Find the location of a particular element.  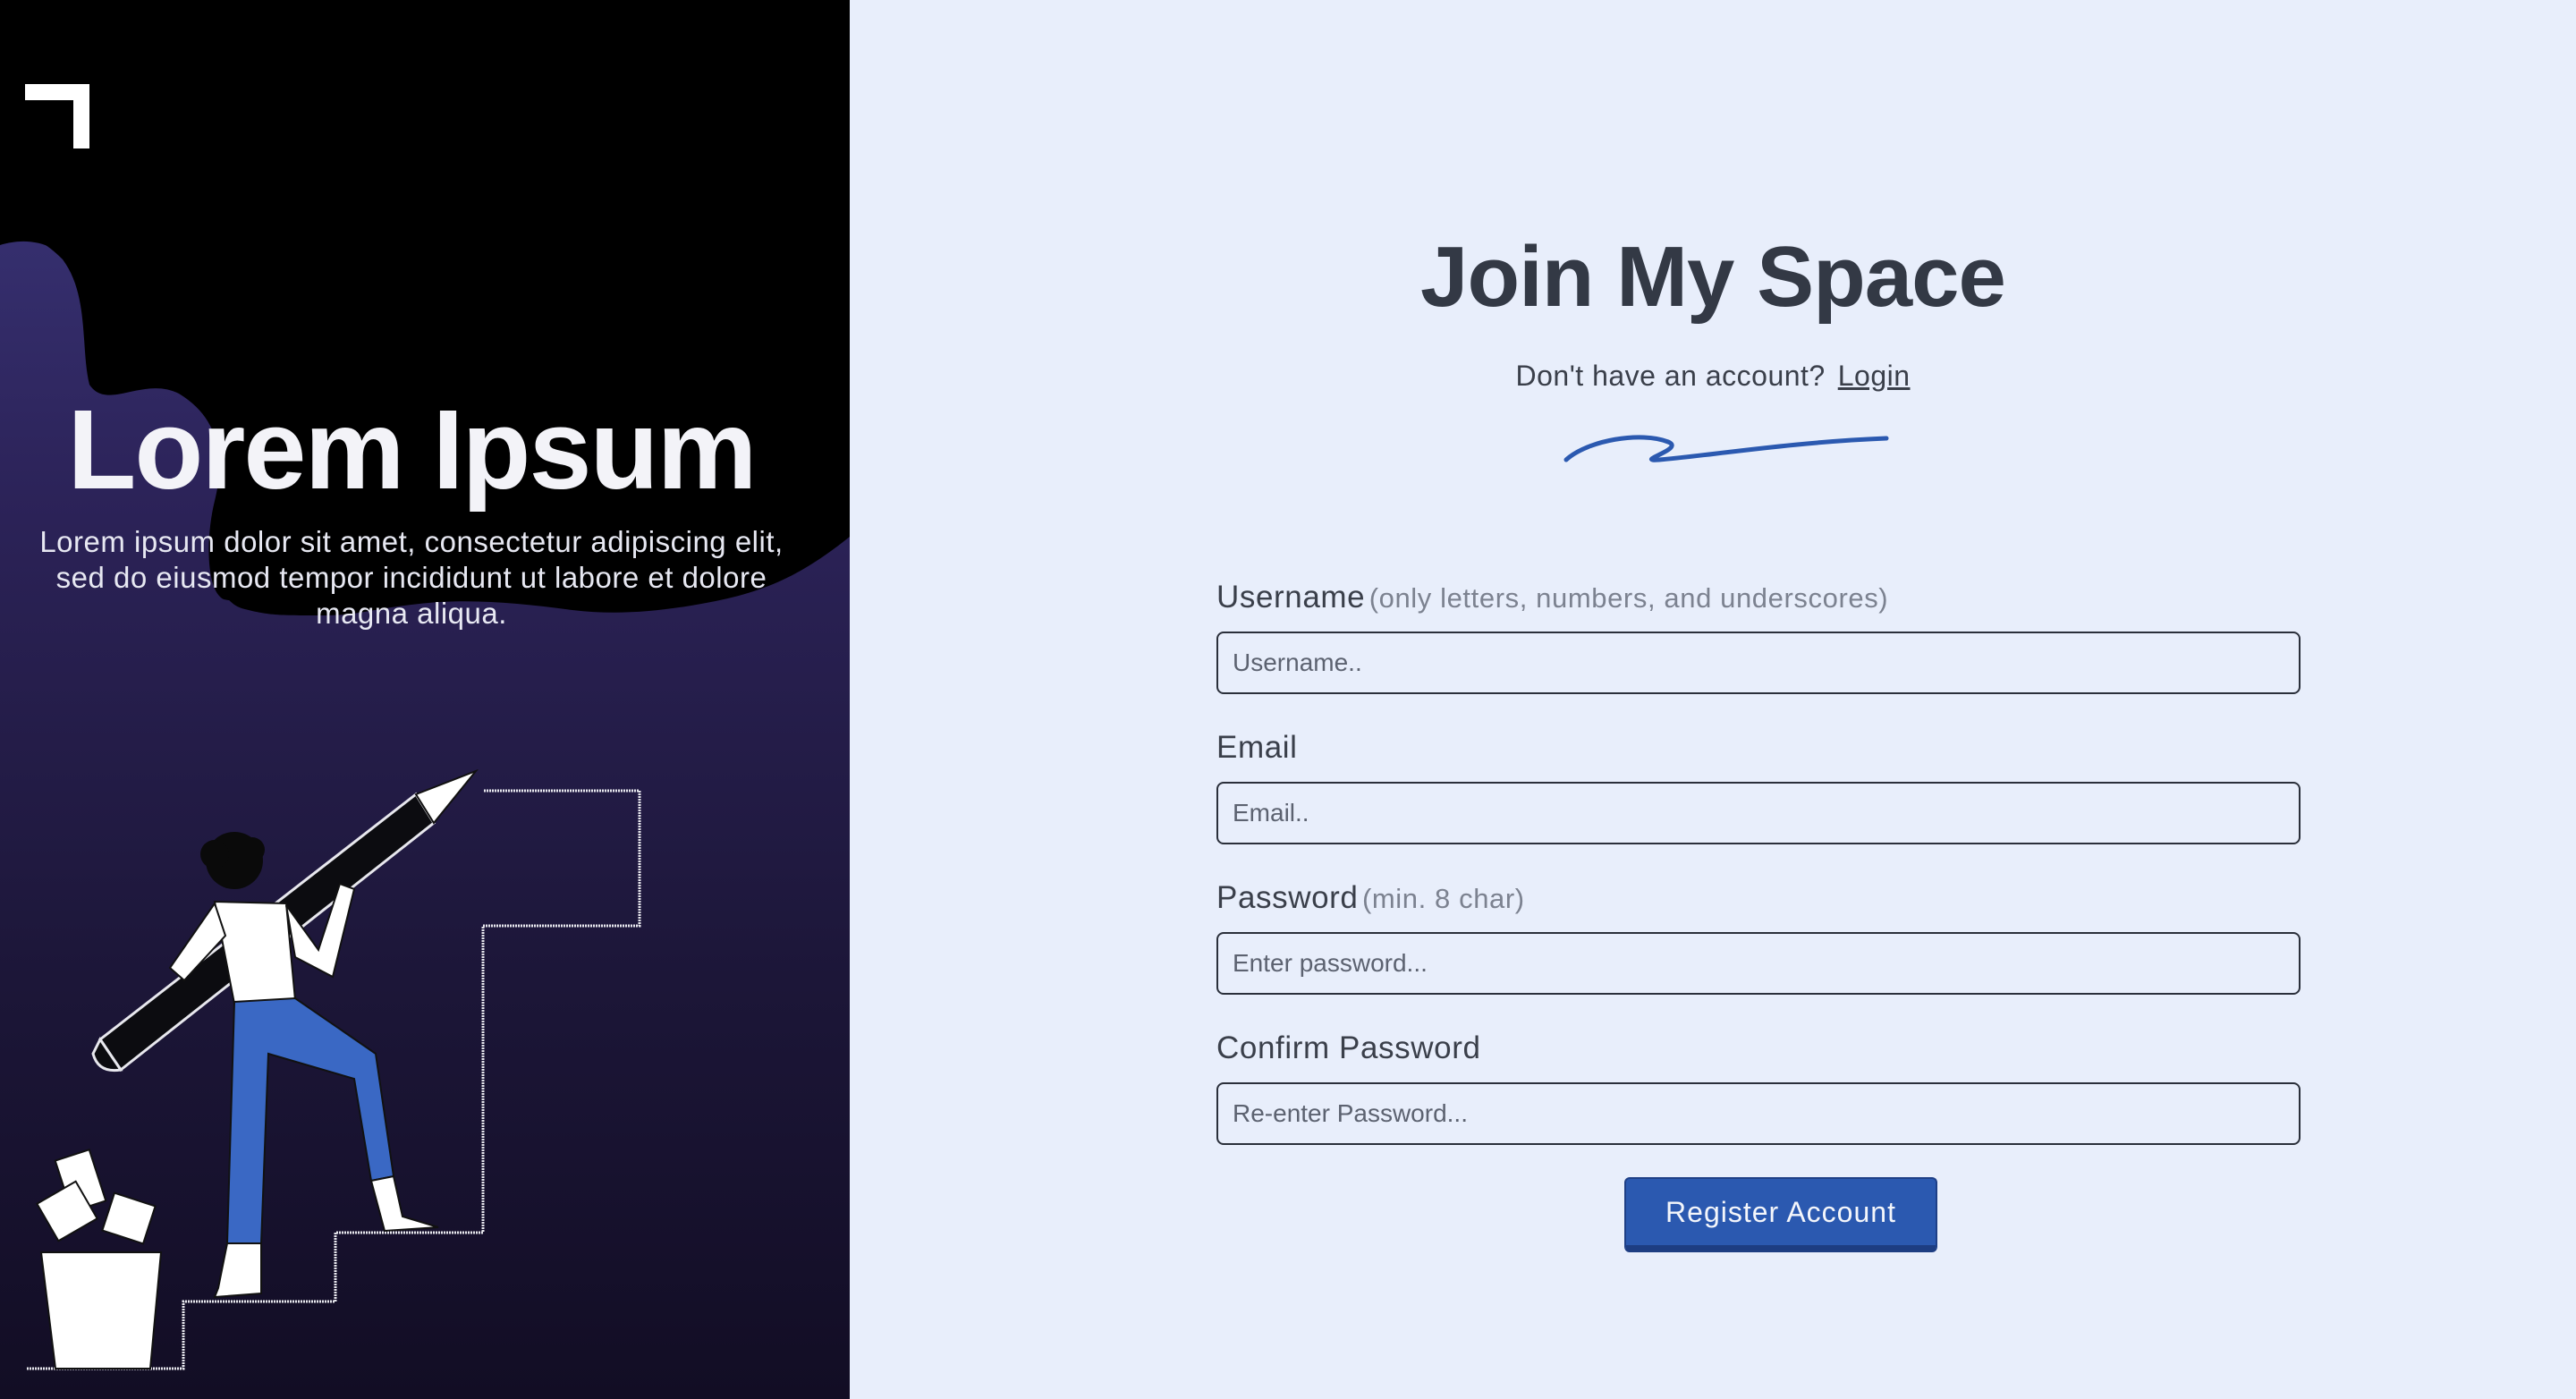

email-group: Email is located at coordinates (1760, 787).